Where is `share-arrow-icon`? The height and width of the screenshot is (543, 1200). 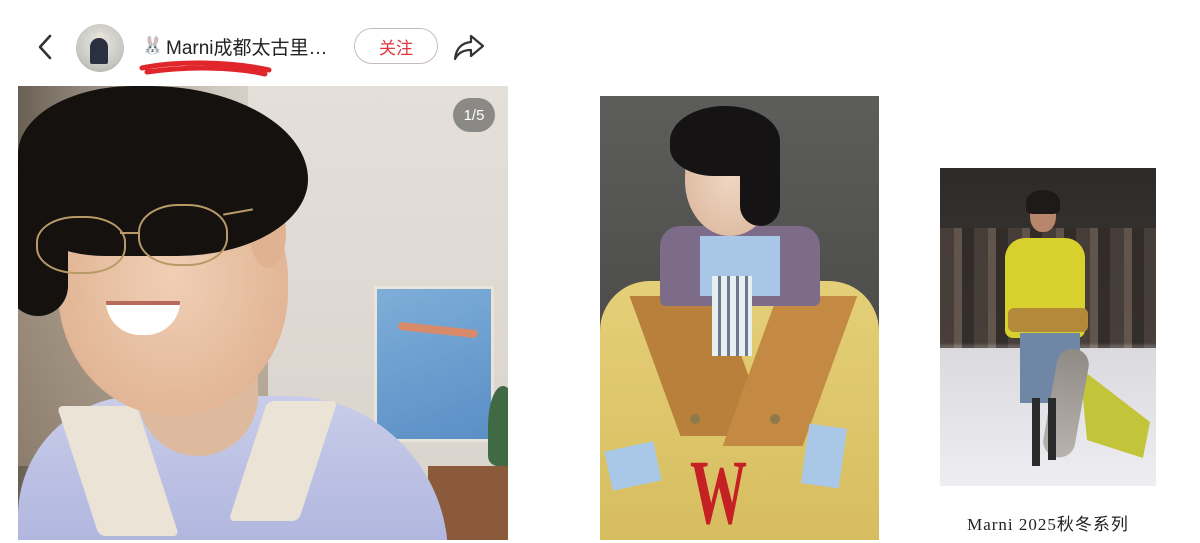 share-arrow-icon is located at coordinates (469, 47).